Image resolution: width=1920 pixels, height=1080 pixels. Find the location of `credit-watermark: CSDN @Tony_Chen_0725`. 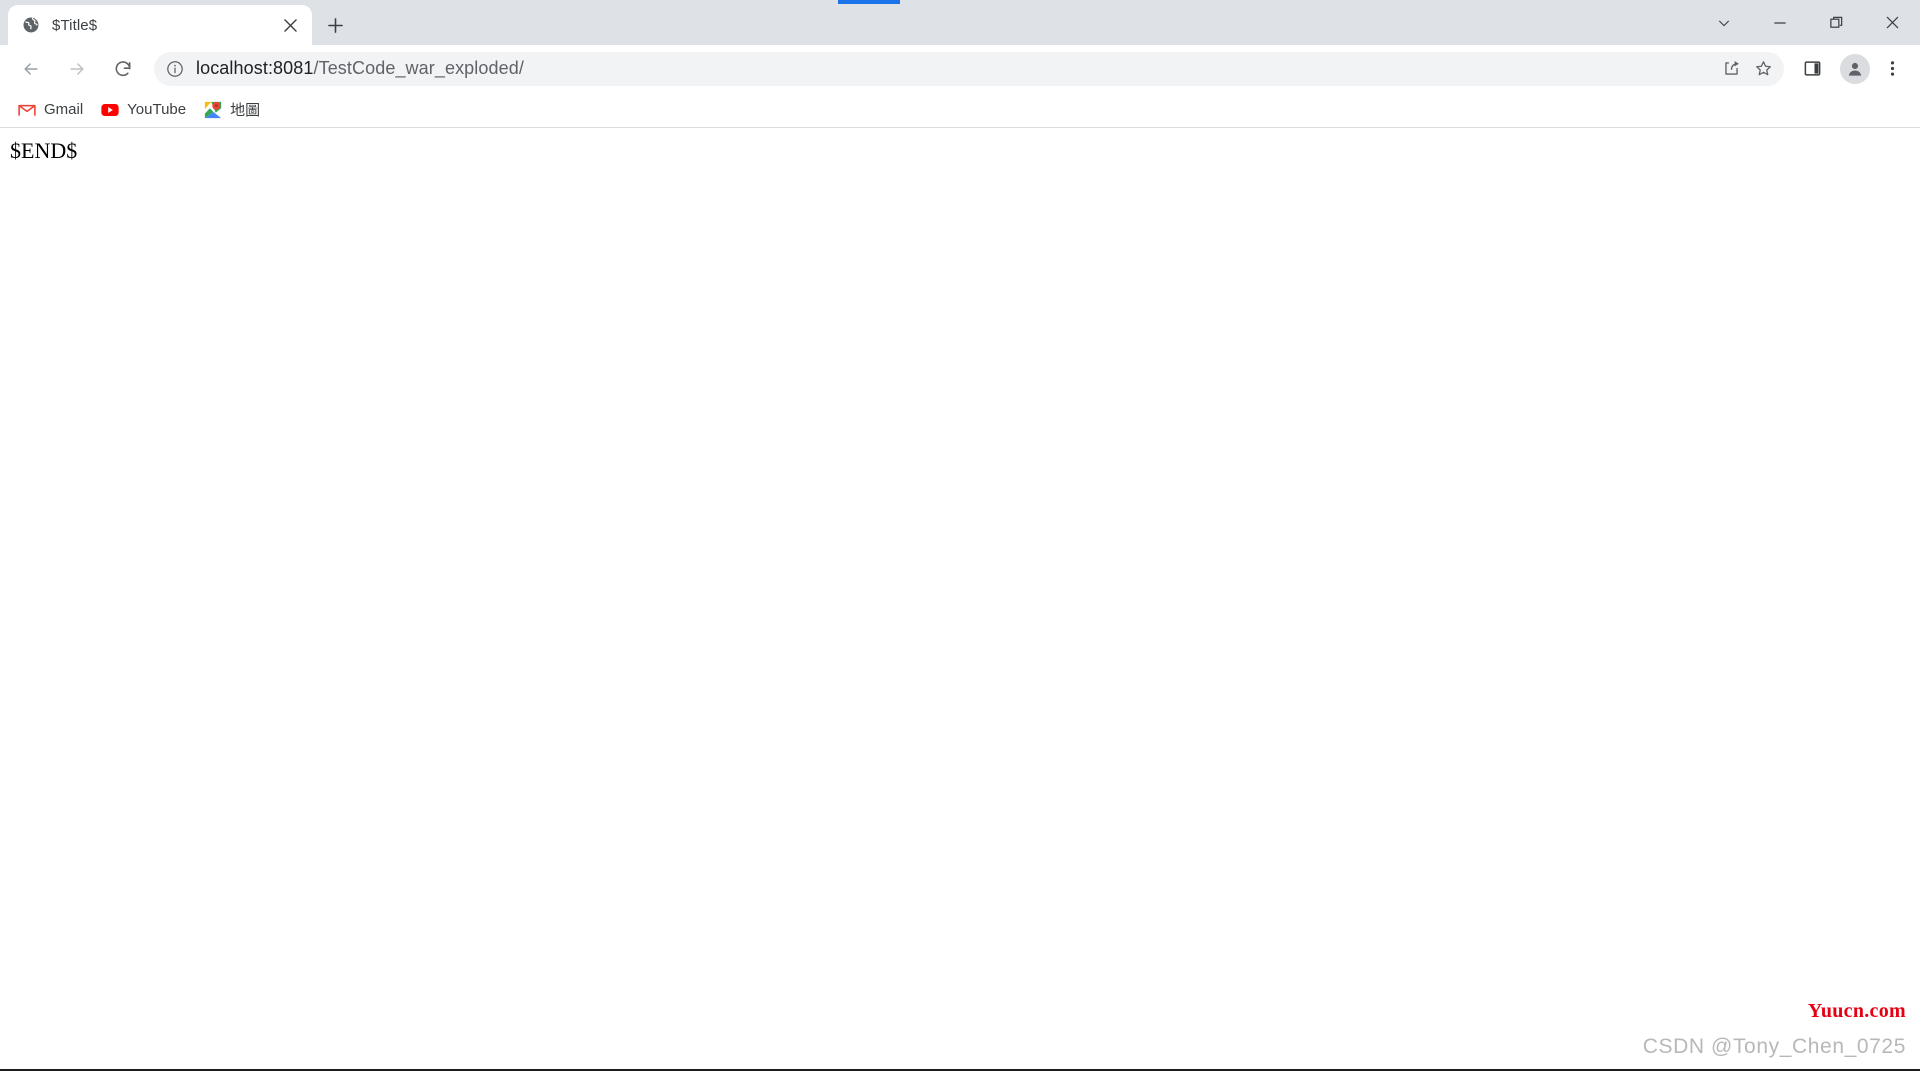

credit-watermark: CSDN @Tony_Chen_0725 is located at coordinates (1774, 1046).